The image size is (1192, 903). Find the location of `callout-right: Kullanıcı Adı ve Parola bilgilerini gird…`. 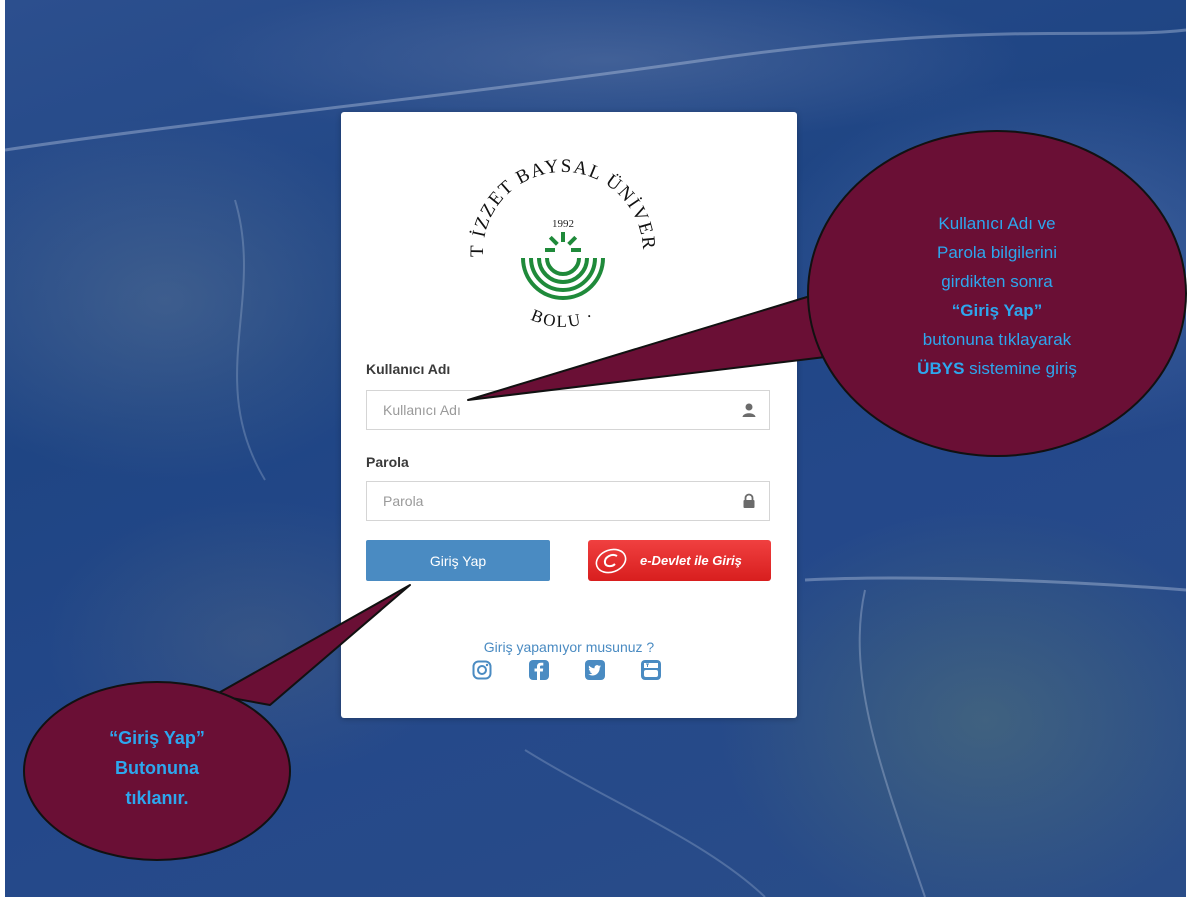

callout-right: Kullanıcı Adı ve Parola bilgilerini gird… is located at coordinates (997, 293).